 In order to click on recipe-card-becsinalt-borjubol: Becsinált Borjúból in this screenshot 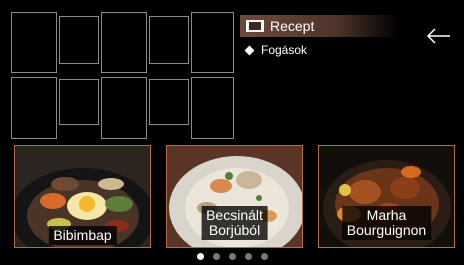, I will do `click(234, 196)`.